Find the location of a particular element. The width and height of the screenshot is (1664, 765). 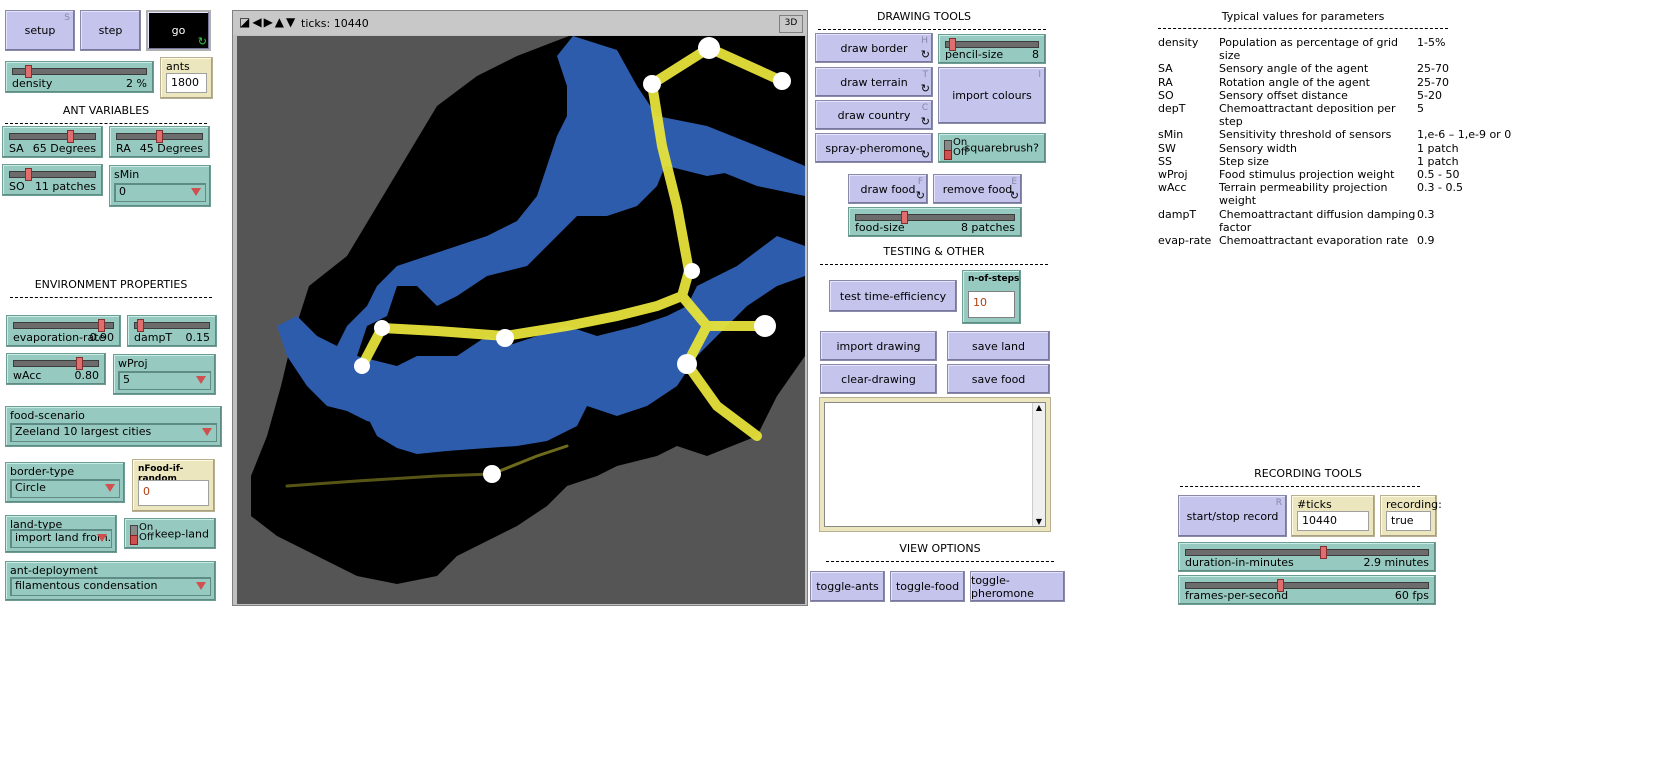

draw-terrain-key: T is located at coordinates (925, 75).